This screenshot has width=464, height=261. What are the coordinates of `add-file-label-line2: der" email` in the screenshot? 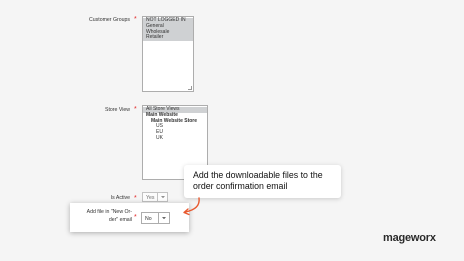 It's located at (120, 219).